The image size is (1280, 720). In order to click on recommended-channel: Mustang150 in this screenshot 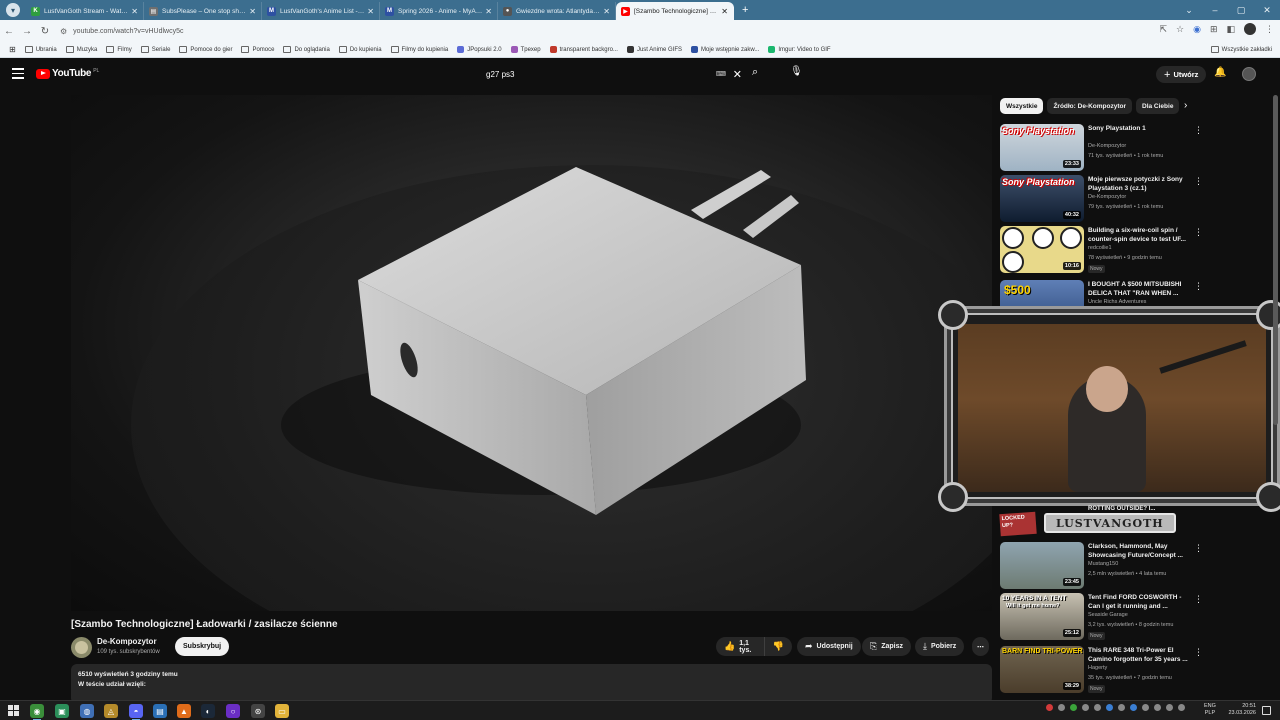, I will do `click(1103, 564)`.